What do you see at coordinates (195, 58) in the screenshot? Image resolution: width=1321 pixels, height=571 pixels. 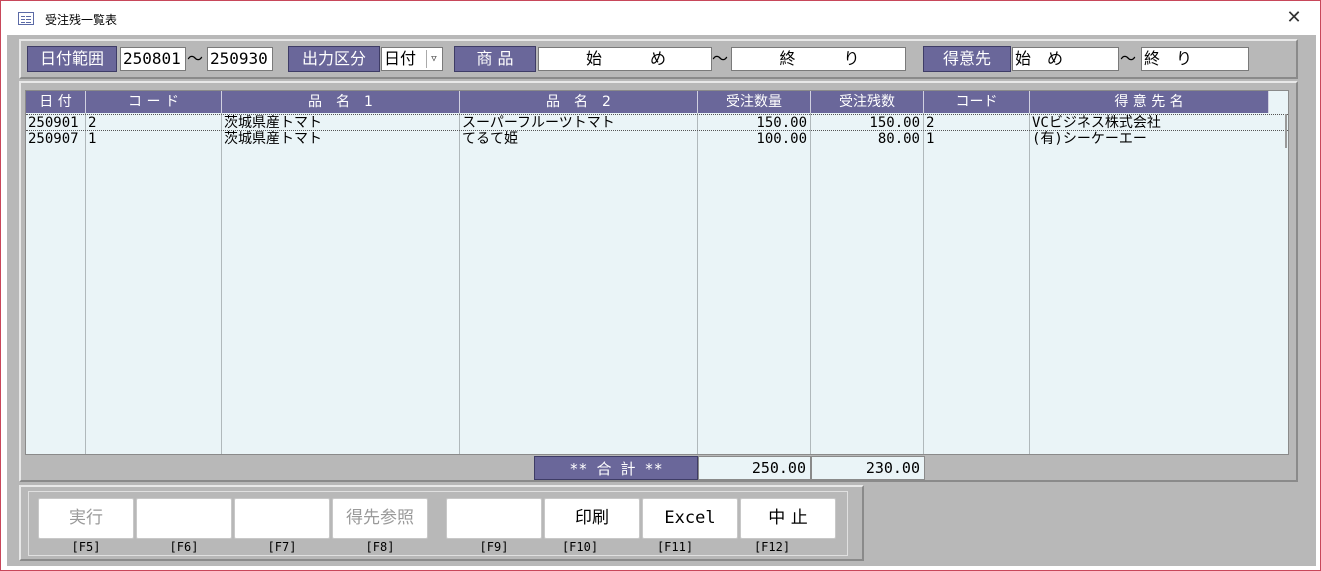 I see `date-range-tilde: ～` at bounding box center [195, 58].